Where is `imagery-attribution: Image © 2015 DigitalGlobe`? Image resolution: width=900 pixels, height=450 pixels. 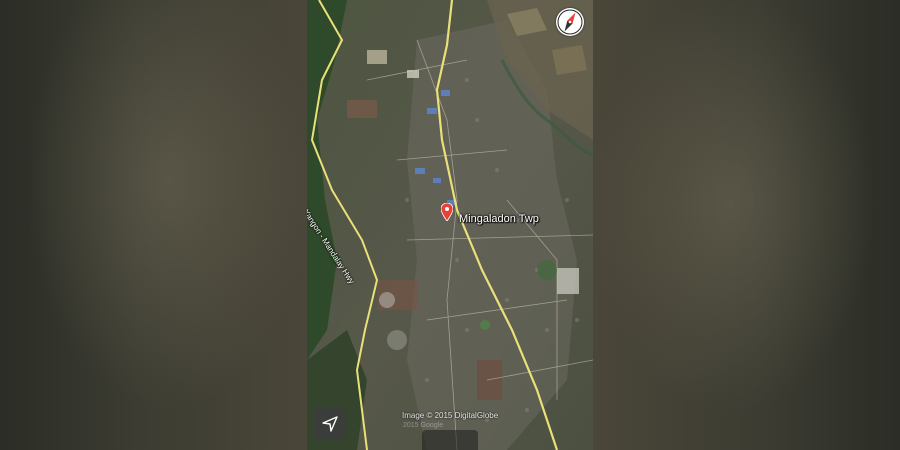 imagery-attribution: Image © 2015 DigitalGlobe is located at coordinates (450, 415).